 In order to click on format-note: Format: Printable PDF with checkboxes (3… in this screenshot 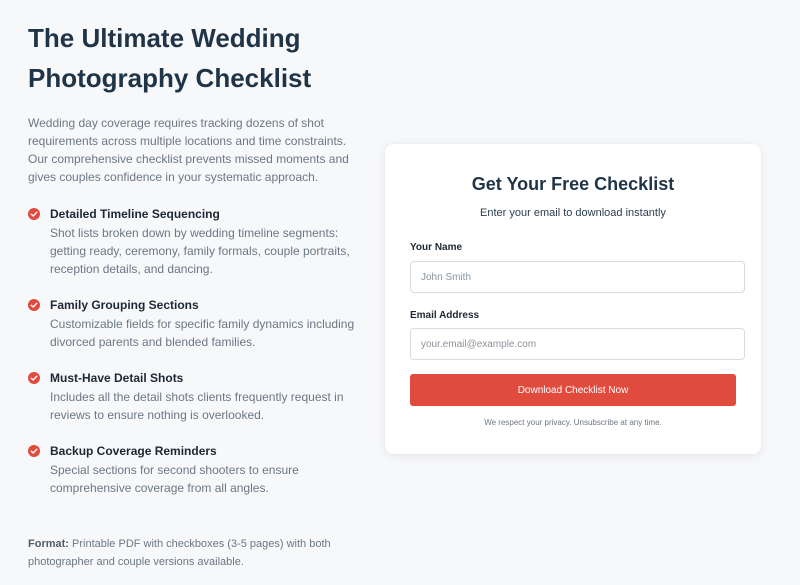, I will do `click(183, 553)`.